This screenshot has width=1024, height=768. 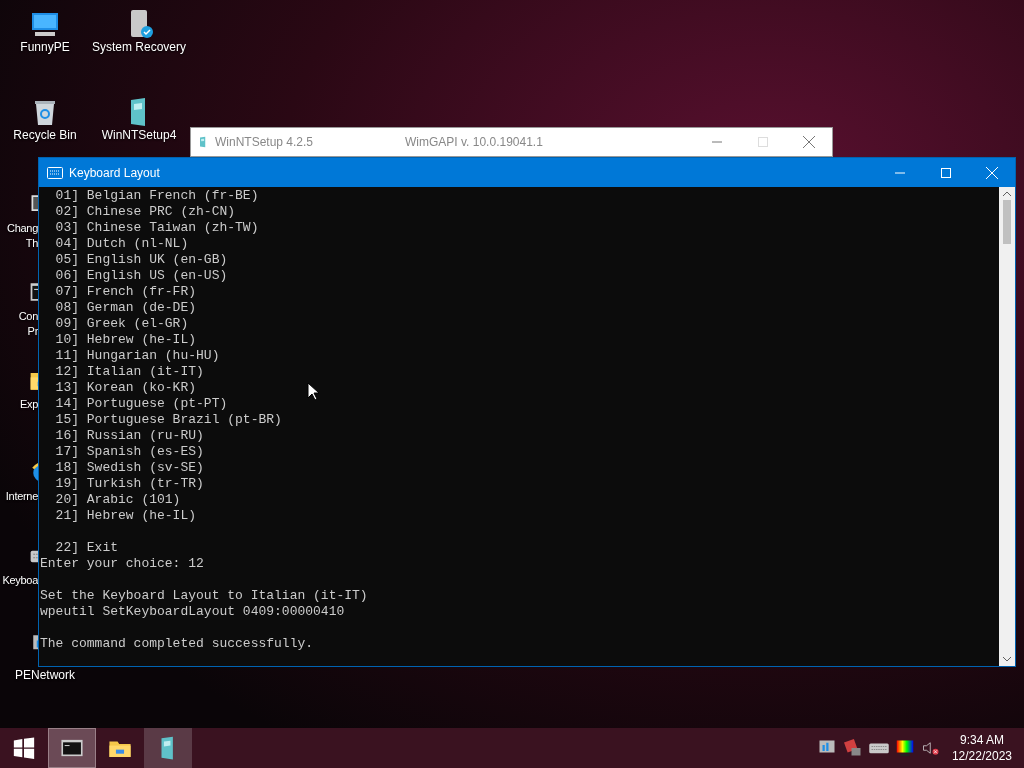 I want to click on console-line: wpeutil SetKeyboardLayout 0409:00000410, so click(x=192, y=612).